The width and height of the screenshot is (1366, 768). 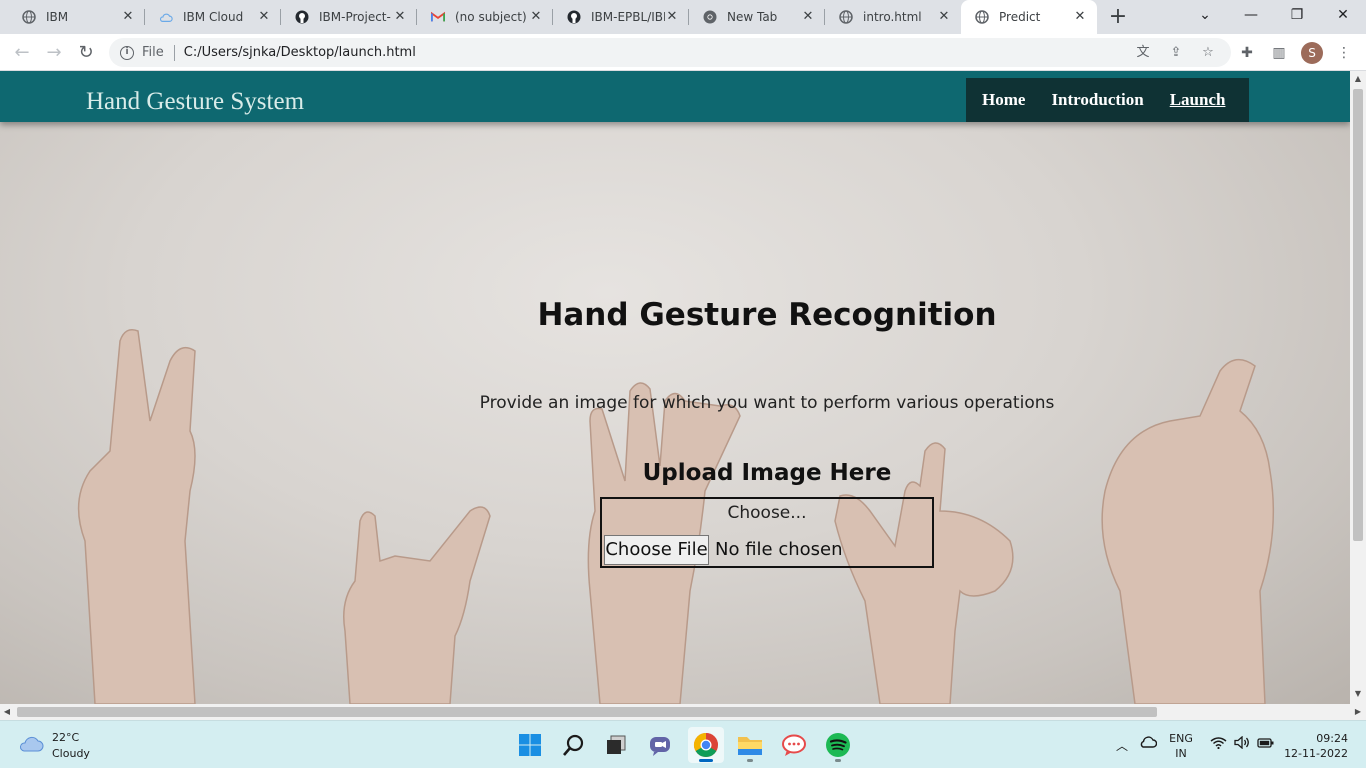 I want to click on scroll-right-arrow-icon: ▶, so click(x=1358, y=711).